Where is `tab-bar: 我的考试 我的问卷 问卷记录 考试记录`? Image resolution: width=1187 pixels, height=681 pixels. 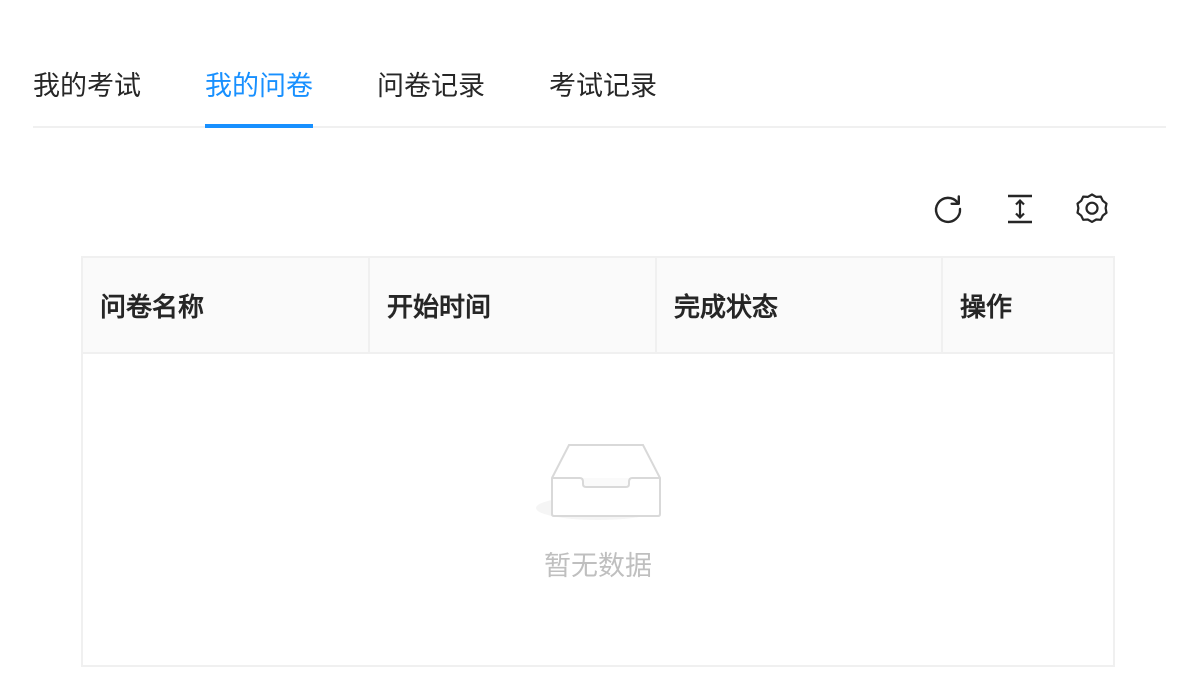 tab-bar: 我的考试 我的问卷 问卷记录 考试记录 is located at coordinates (599, 84).